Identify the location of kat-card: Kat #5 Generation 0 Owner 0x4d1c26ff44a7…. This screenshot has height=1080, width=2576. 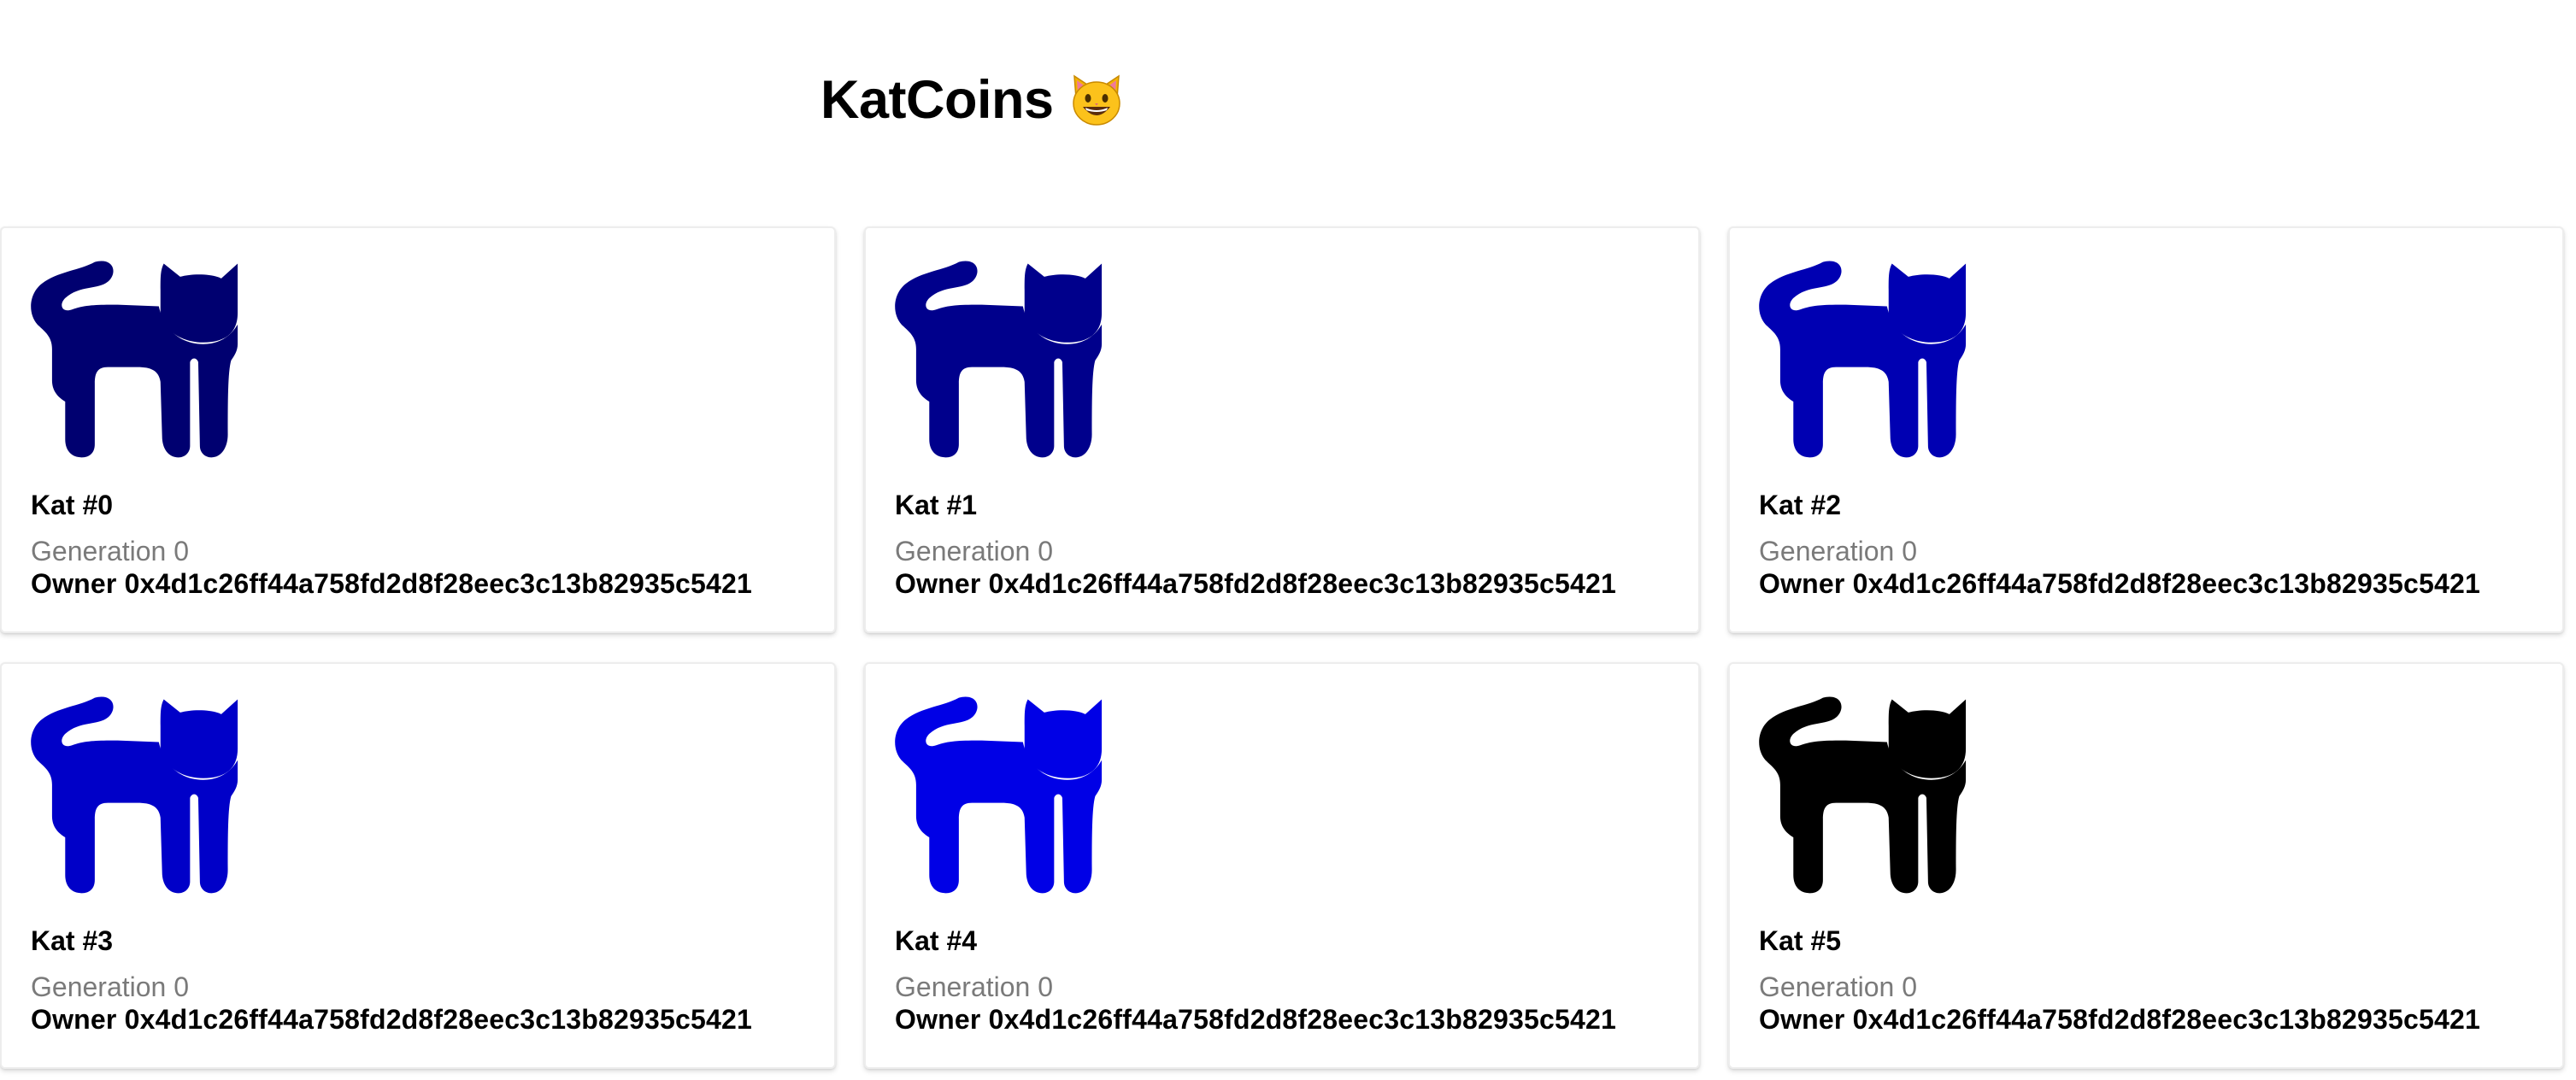
(2146, 865).